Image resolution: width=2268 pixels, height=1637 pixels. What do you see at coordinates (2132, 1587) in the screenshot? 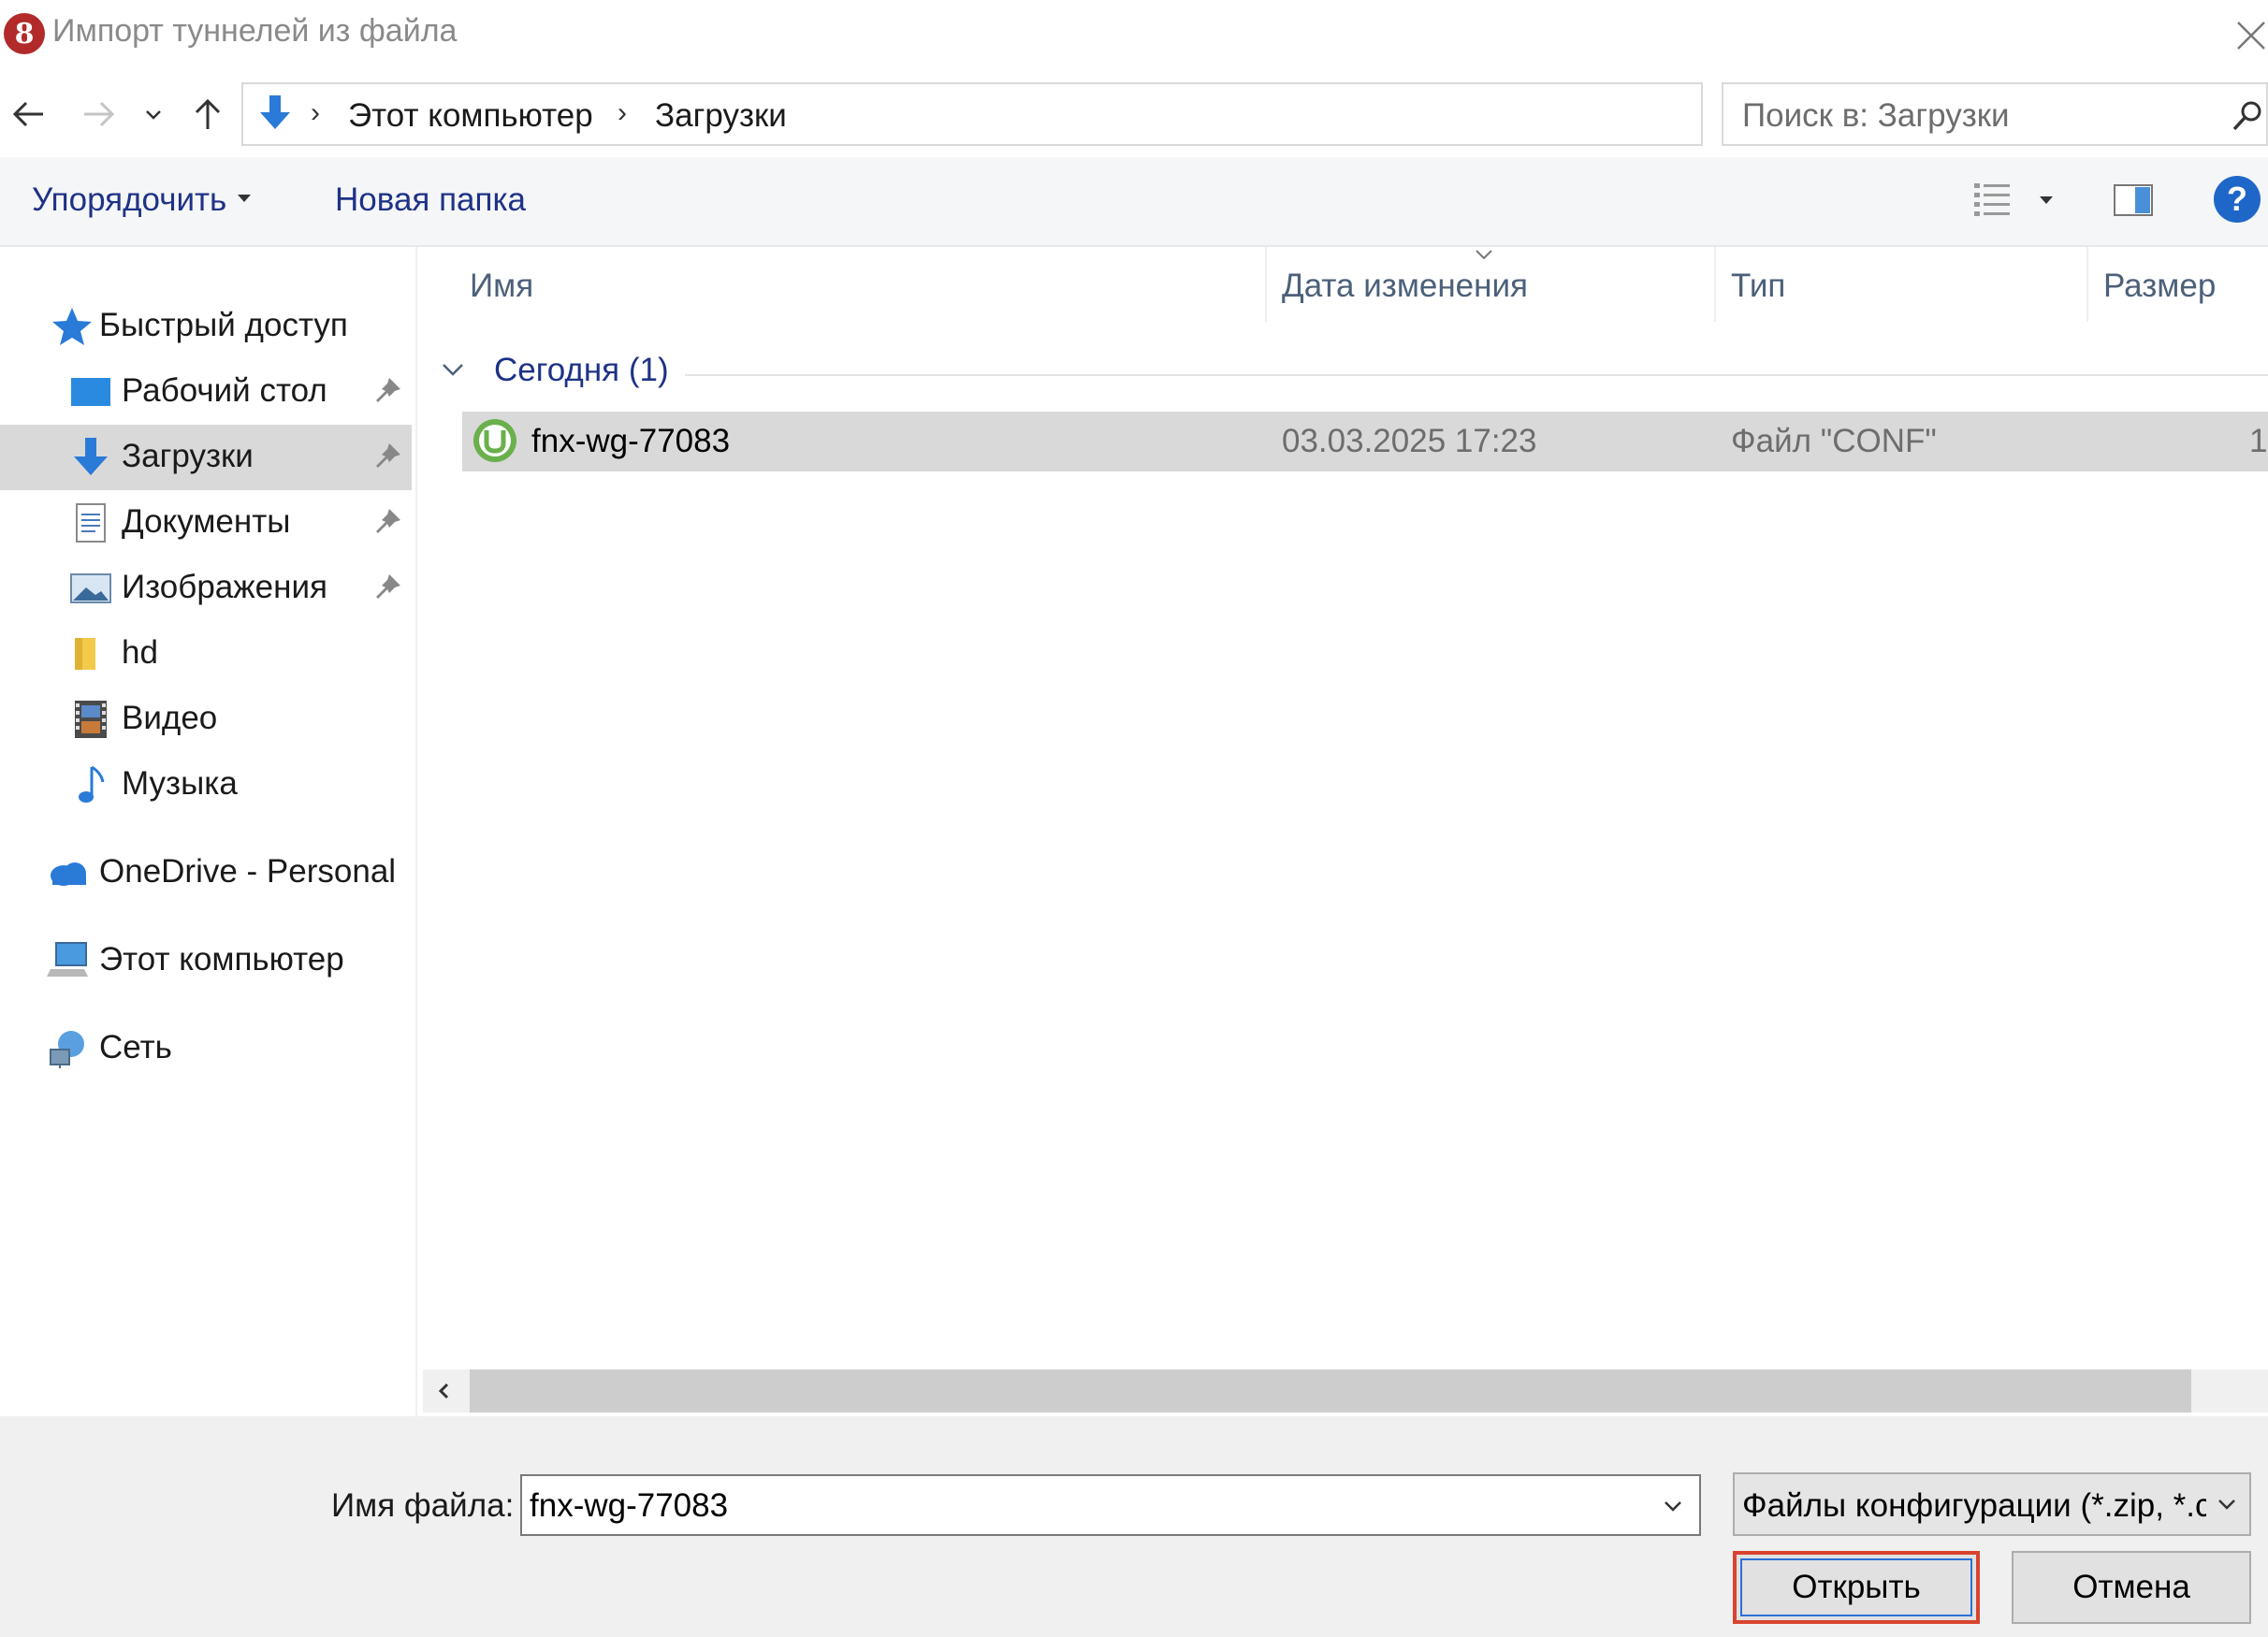
I see `cancel-button: Отмена` at bounding box center [2132, 1587].